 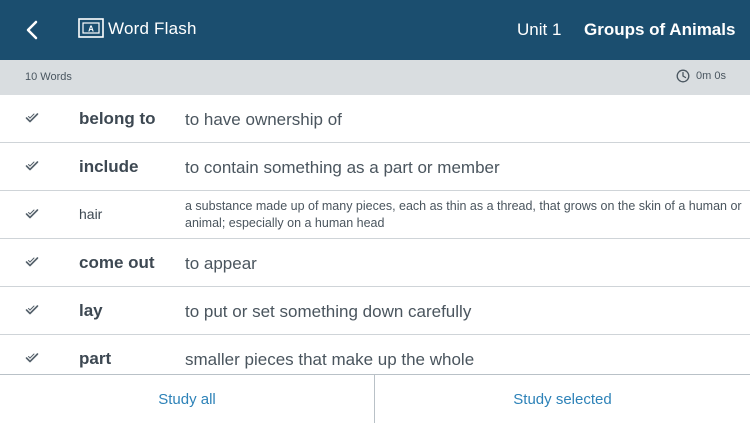 What do you see at coordinates (117, 262) in the screenshot?
I see `word-term: come out` at bounding box center [117, 262].